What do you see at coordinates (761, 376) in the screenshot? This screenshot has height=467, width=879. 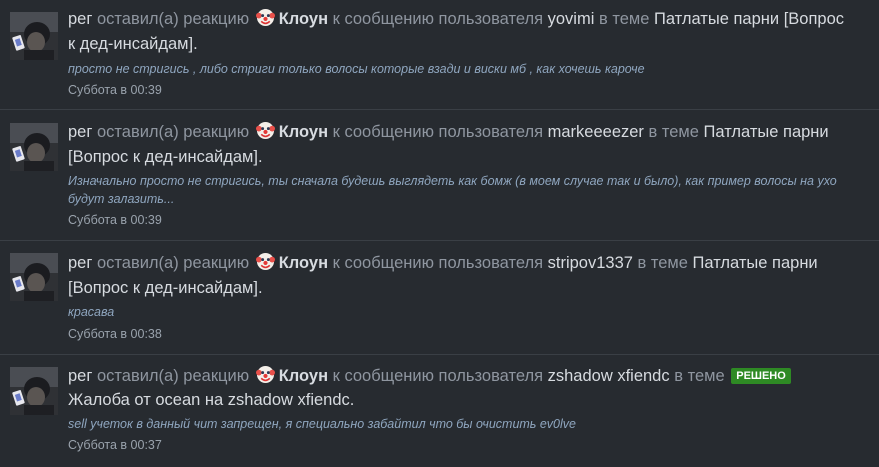 I see `solved-badge: РЕШЕНО` at bounding box center [761, 376].